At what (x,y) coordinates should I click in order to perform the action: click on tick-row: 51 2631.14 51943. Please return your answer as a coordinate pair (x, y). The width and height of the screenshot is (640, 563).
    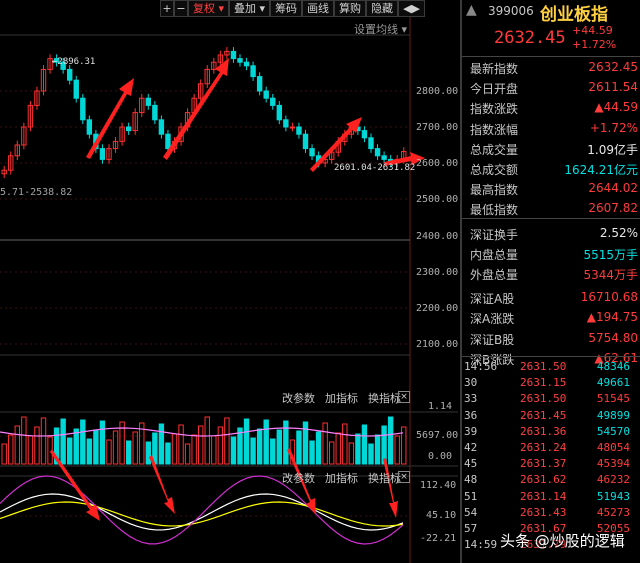
    Looking at the image, I should click on (548, 498).